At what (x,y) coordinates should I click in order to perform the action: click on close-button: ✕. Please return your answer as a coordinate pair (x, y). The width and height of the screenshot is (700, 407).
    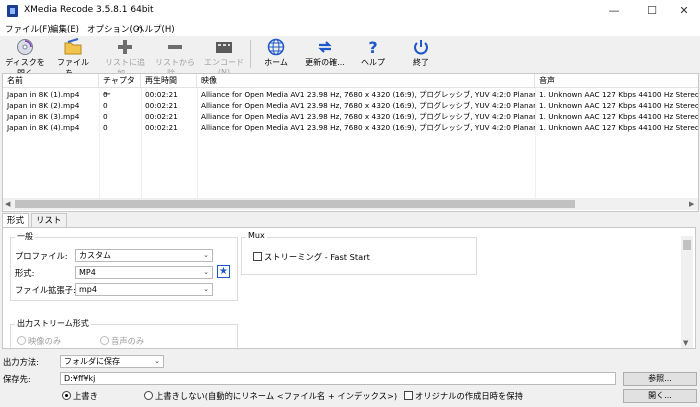
    Looking at the image, I should click on (684, 11).